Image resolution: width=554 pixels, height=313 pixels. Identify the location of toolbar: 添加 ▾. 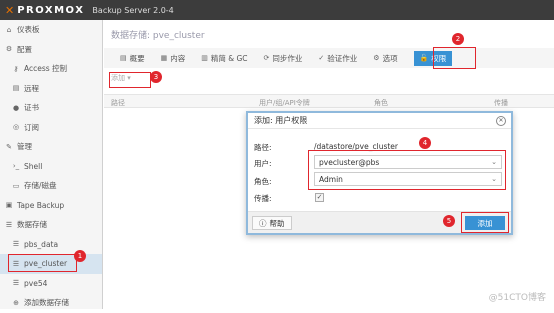
(329, 79).